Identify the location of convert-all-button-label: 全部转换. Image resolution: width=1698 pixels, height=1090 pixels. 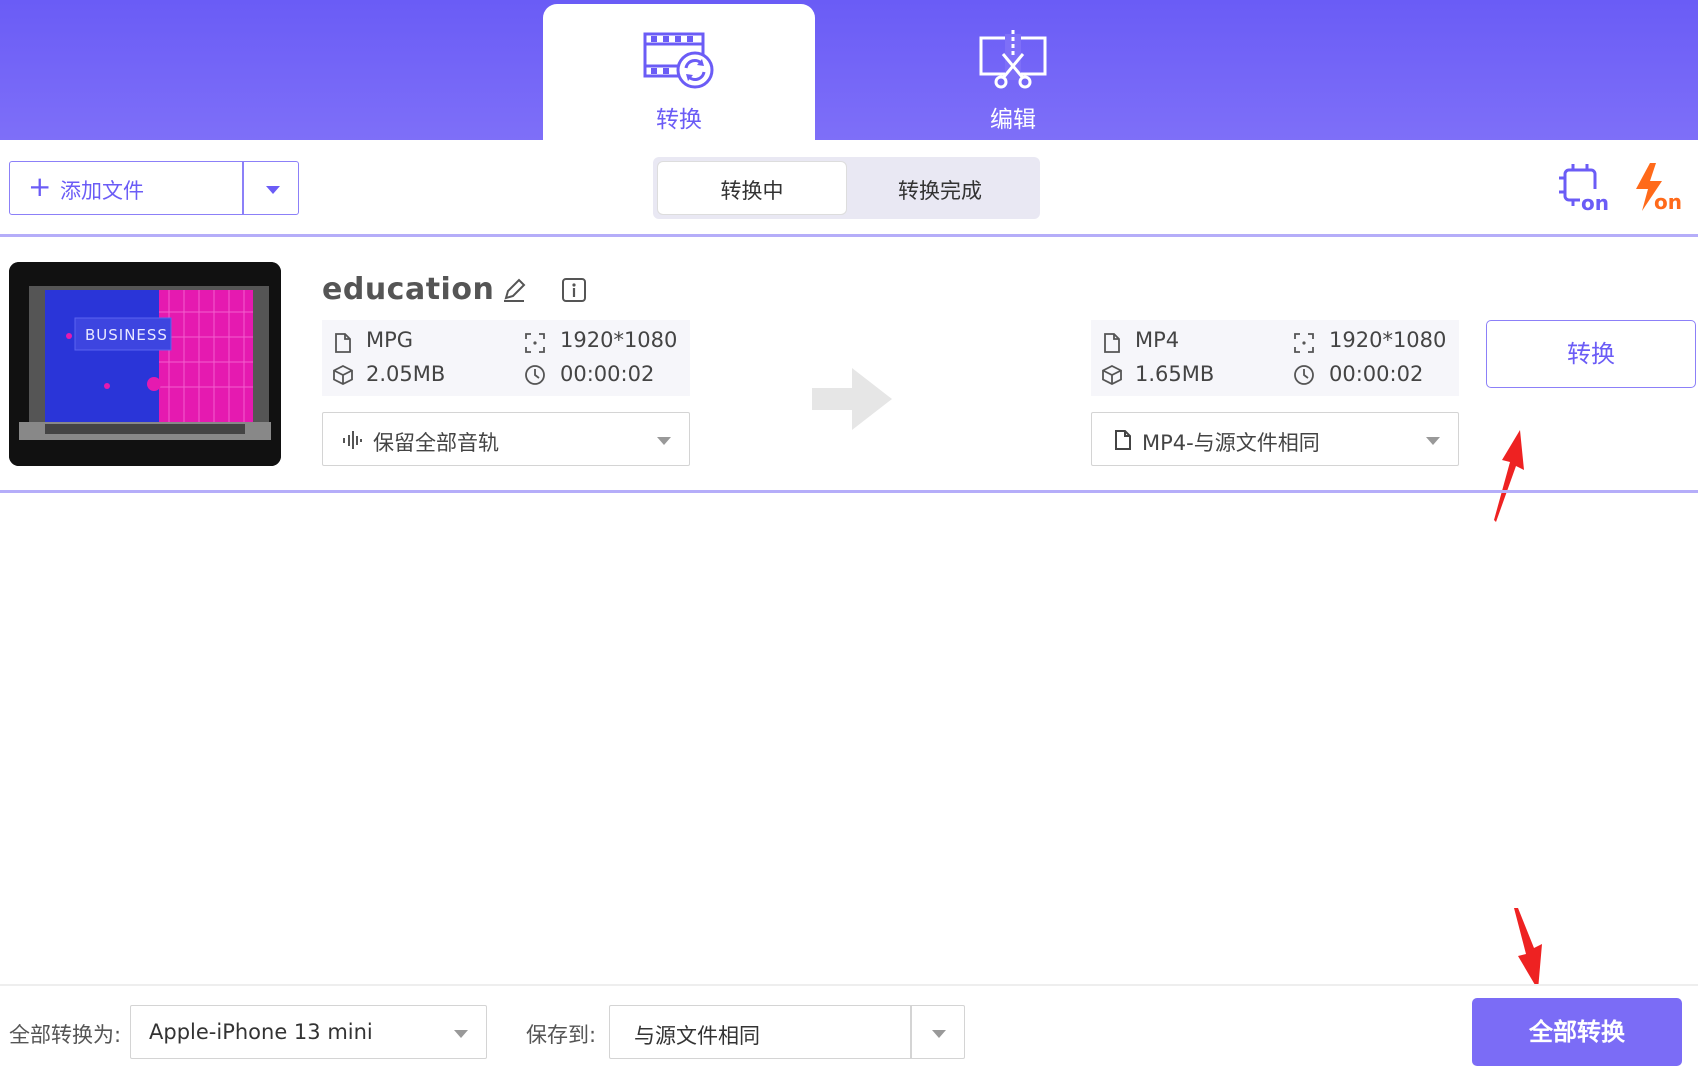
(1577, 1032).